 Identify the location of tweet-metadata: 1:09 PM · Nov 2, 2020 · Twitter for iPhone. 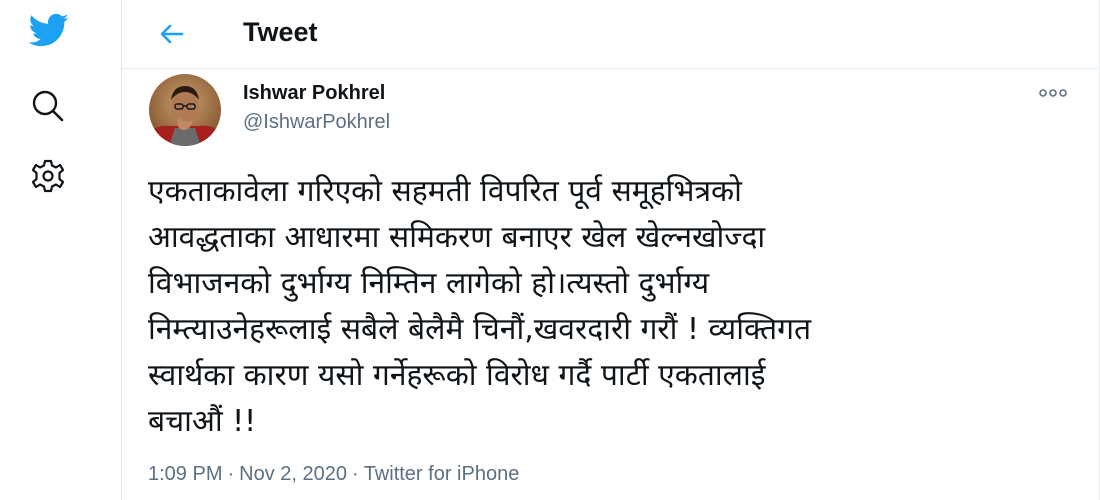
(333, 474).